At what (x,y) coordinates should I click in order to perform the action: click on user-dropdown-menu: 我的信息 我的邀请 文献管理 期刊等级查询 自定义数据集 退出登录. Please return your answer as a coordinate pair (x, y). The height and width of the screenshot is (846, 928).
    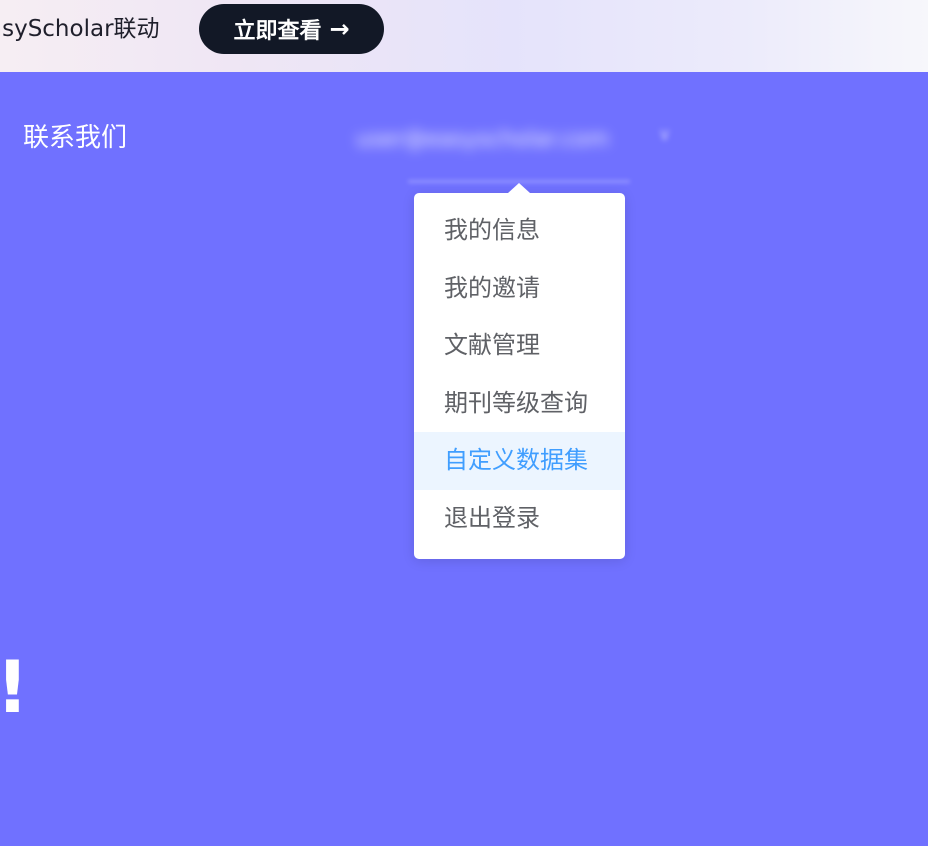
    Looking at the image, I should click on (519, 371).